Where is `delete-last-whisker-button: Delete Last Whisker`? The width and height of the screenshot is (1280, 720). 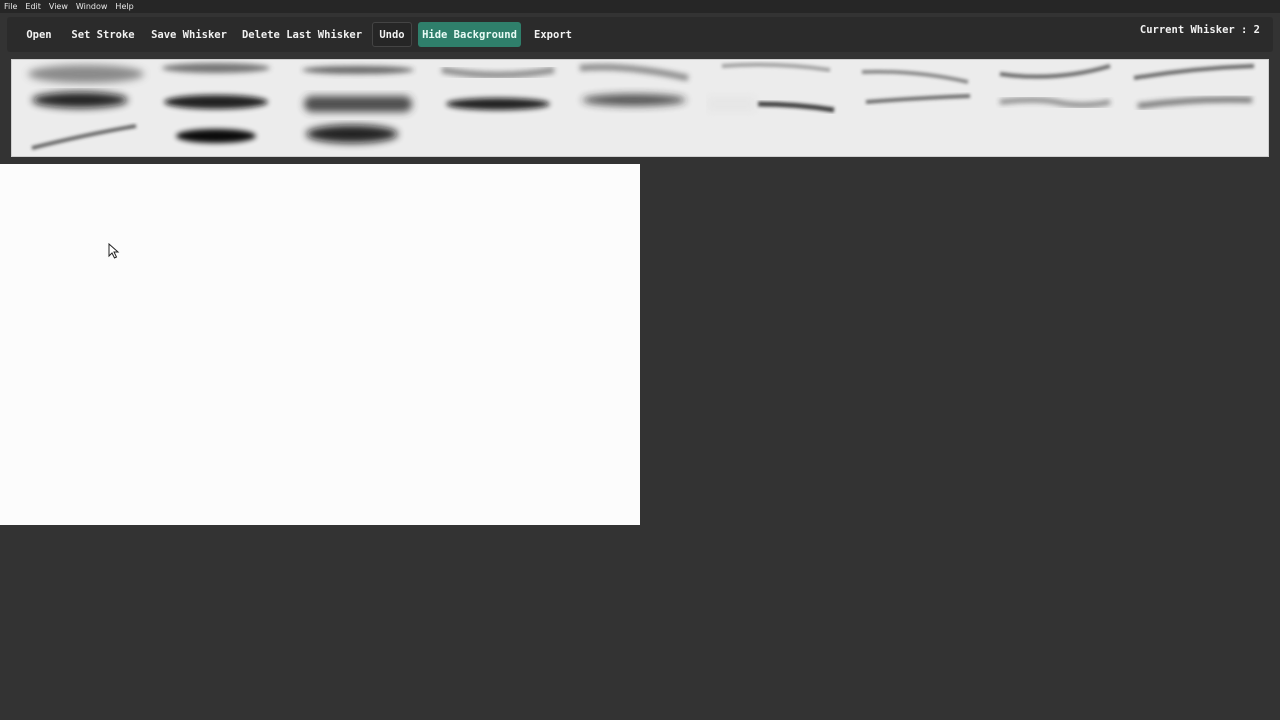 delete-last-whisker-button: Delete Last Whisker is located at coordinates (302, 34).